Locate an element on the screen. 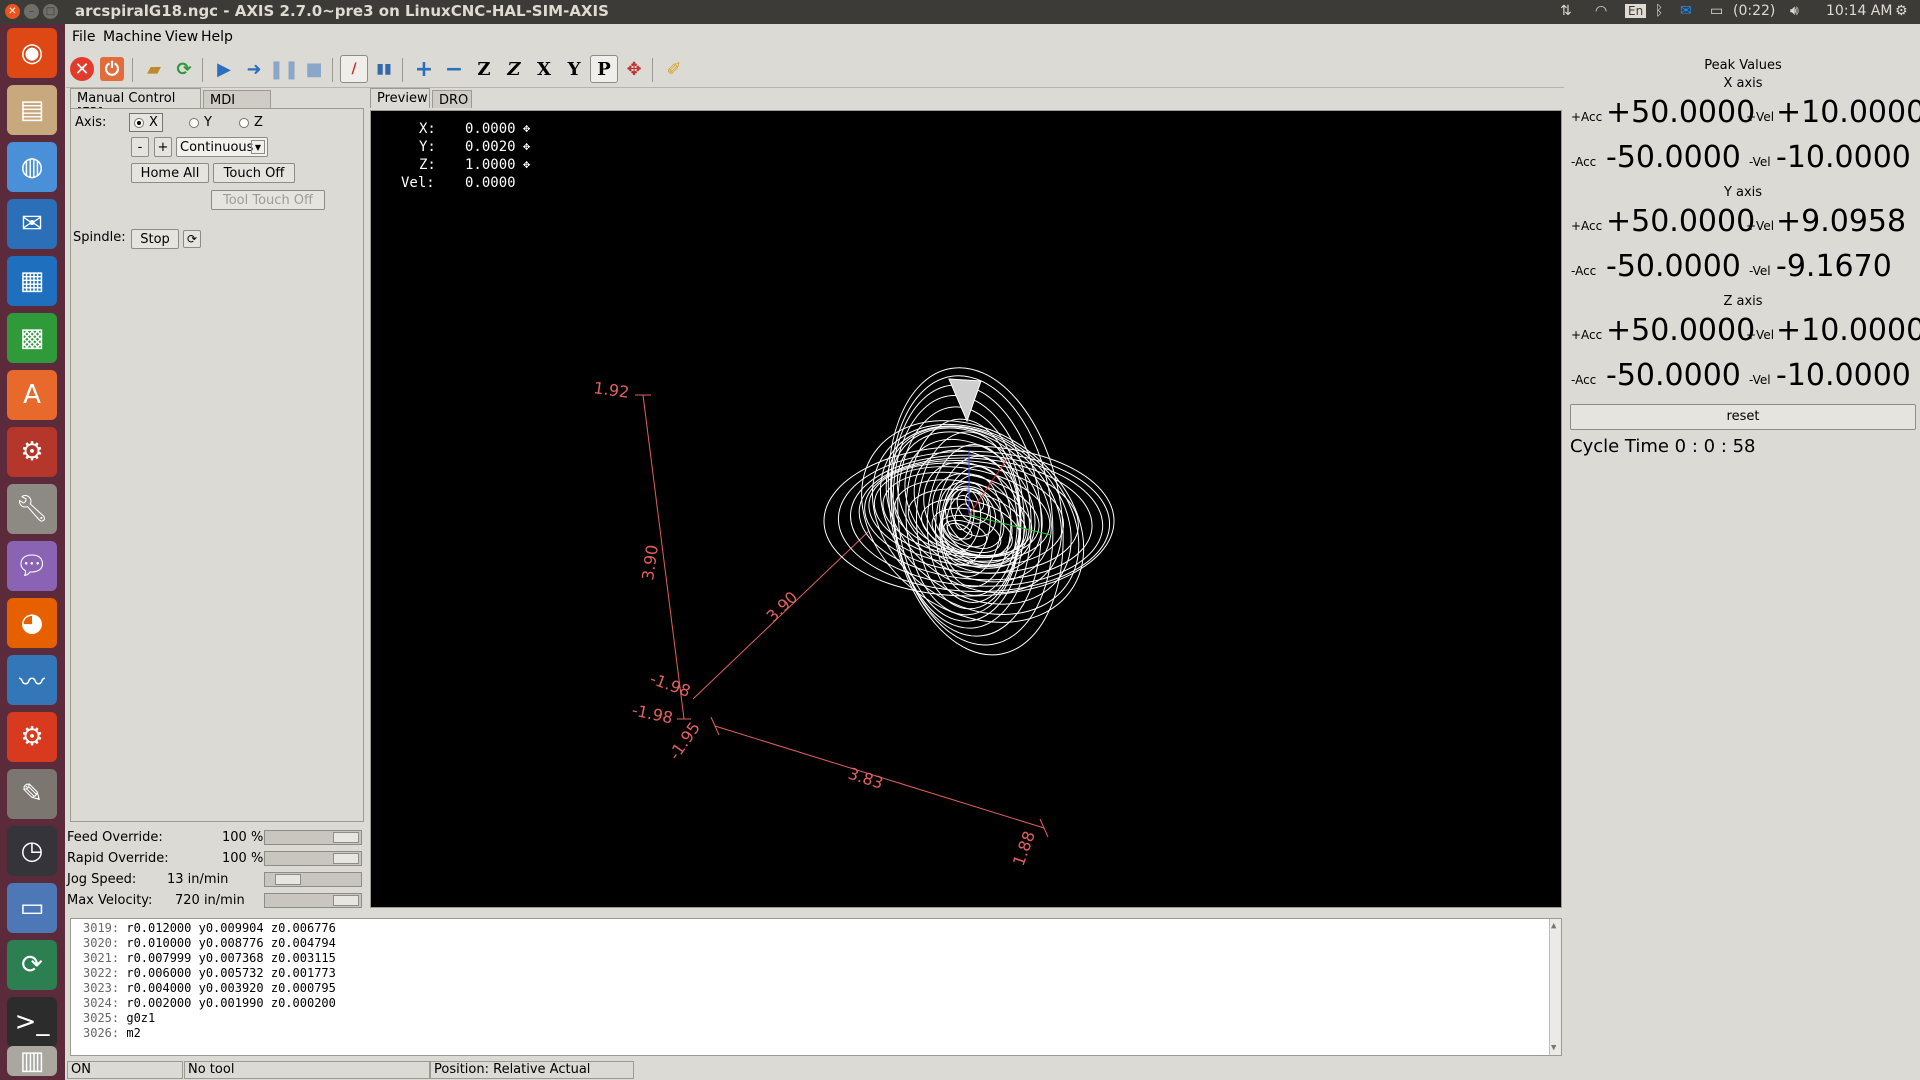 This screenshot has width=1920, height=1080. zoom-in-icon: + is located at coordinates (424, 69).